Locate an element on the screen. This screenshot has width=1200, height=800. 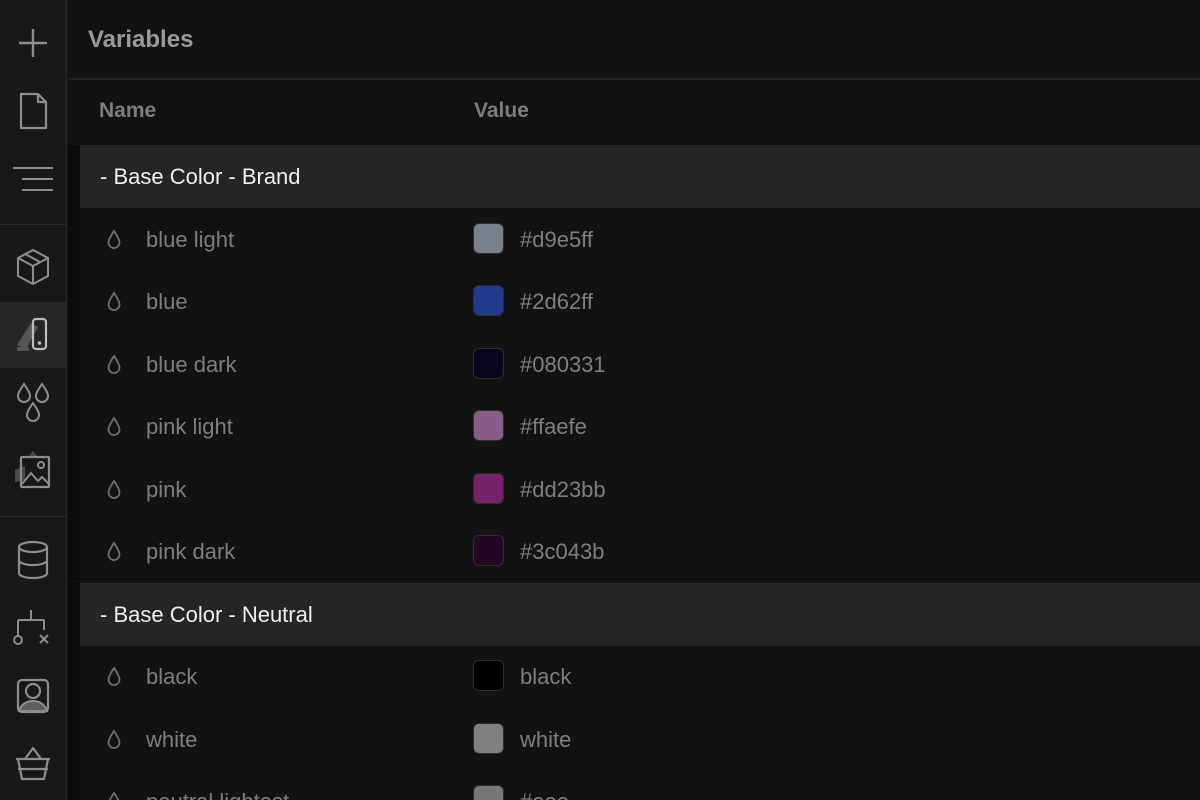
variable-value: #dd23bb is located at coordinates (563, 490).